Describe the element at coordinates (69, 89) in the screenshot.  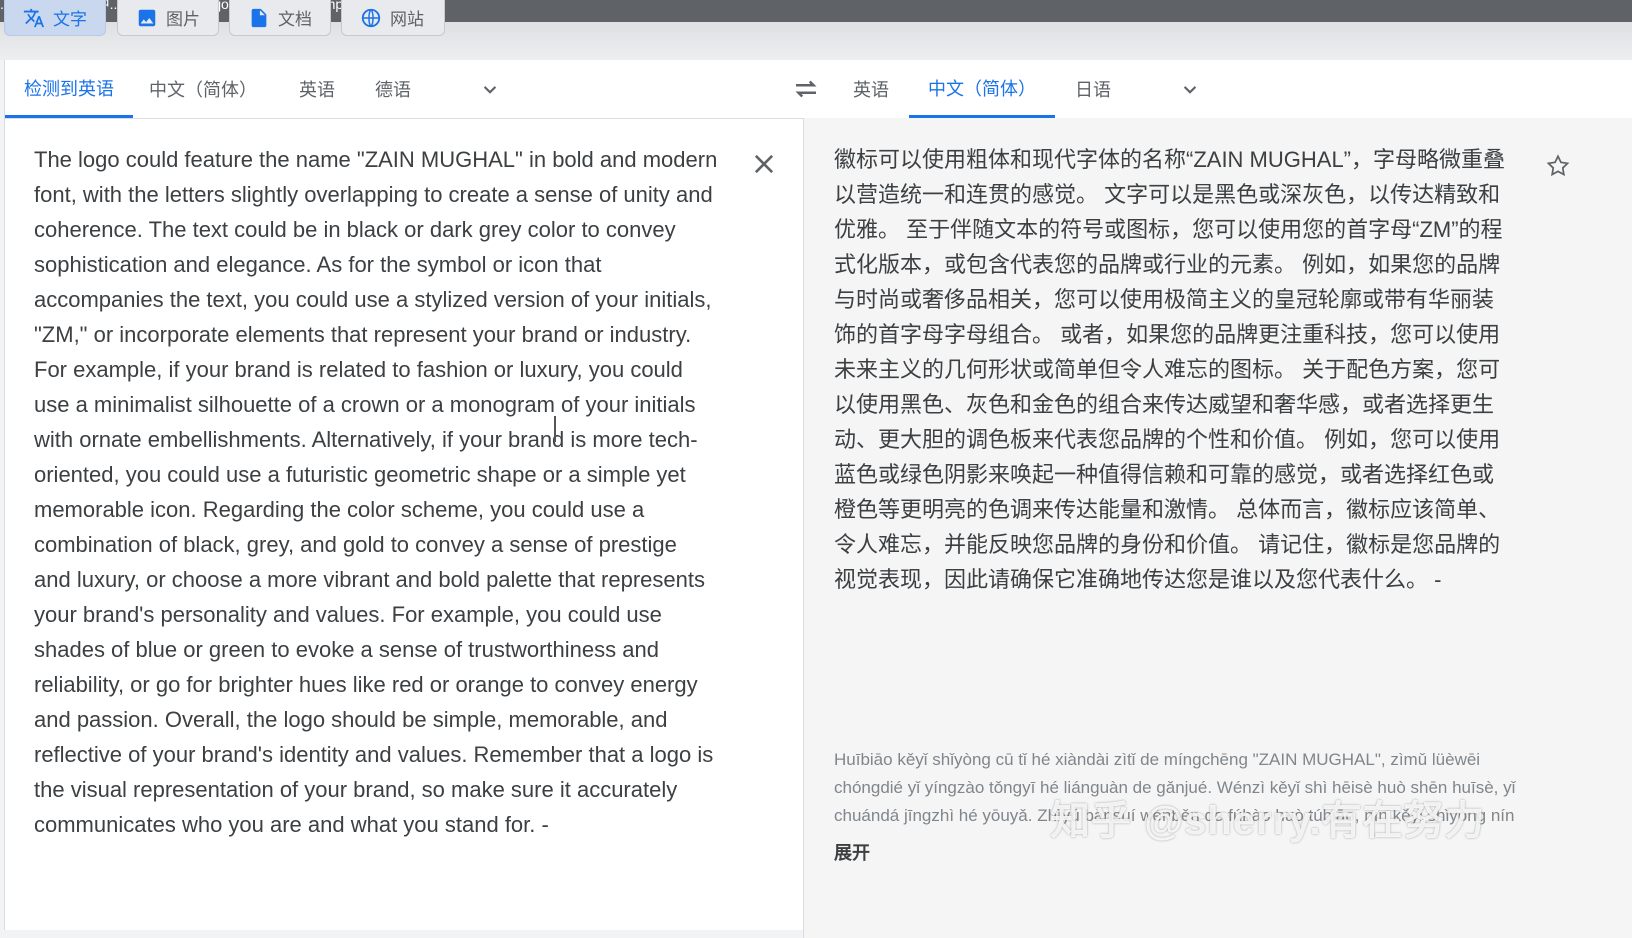
I see `tab-detect-language: 检测到英语` at that location.